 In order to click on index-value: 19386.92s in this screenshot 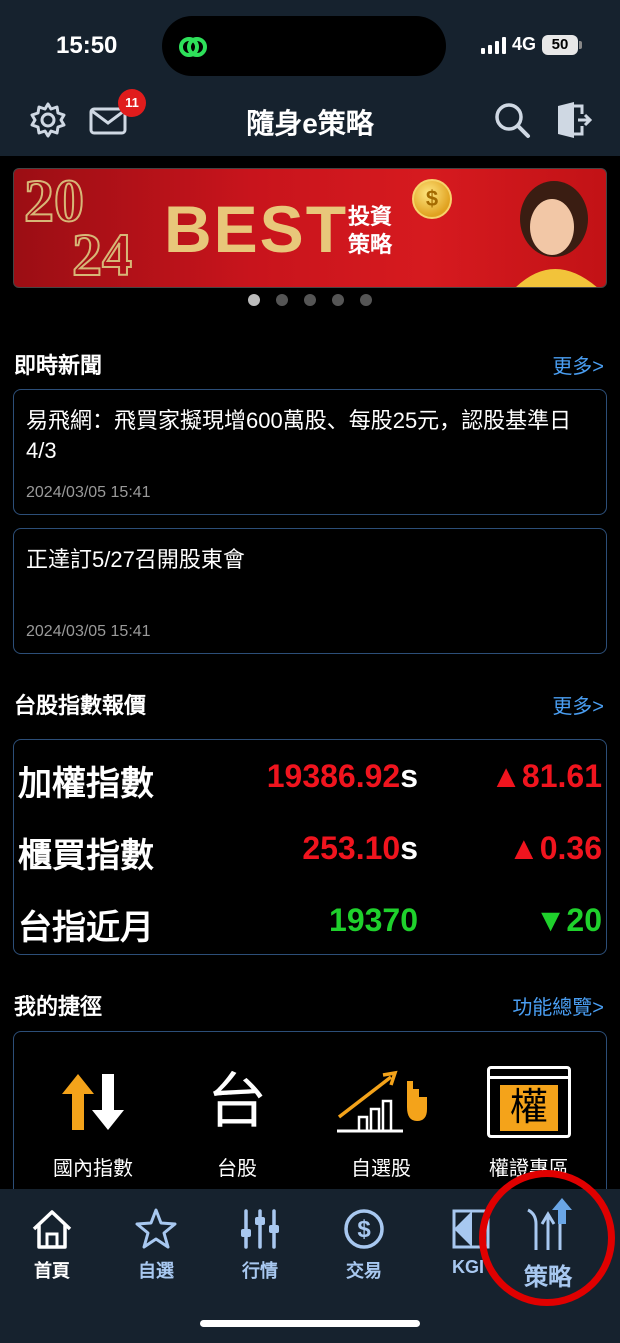, I will do `click(342, 776)`.